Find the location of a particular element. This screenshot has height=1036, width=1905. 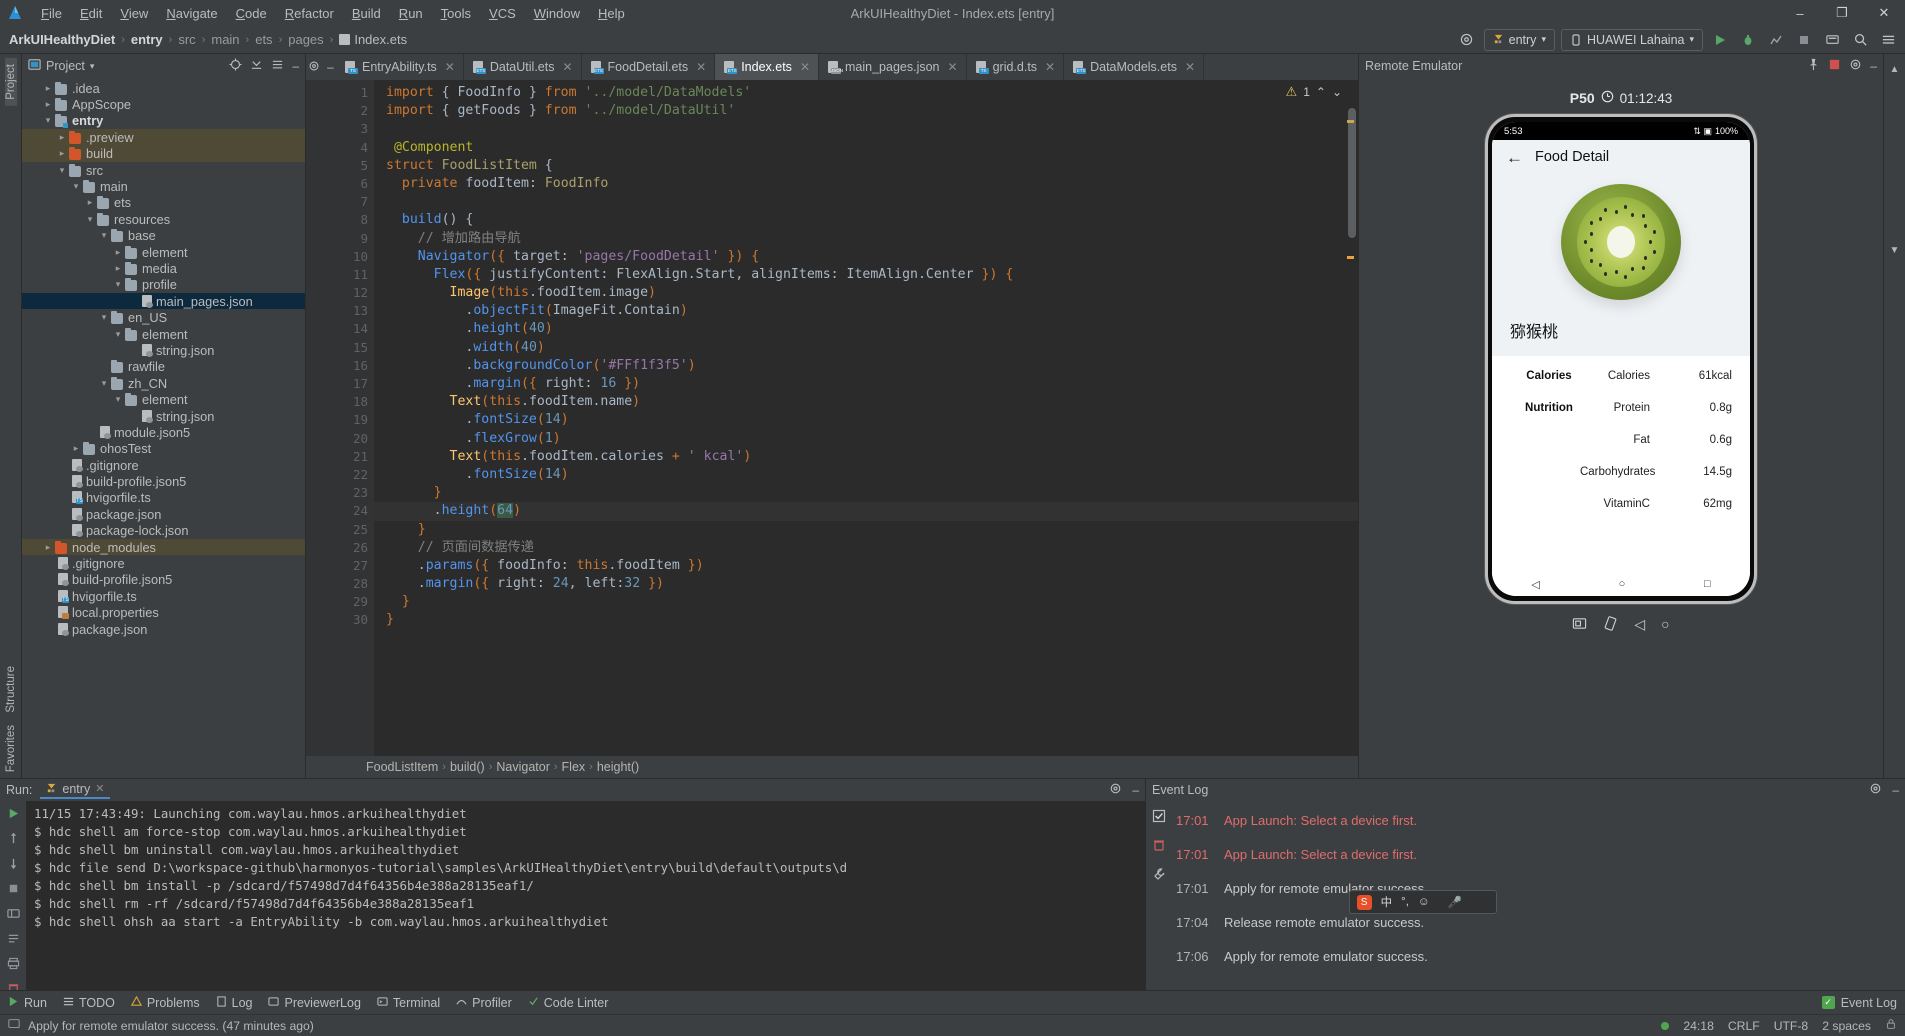

structure-crumb-1: build() is located at coordinates (467, 767).